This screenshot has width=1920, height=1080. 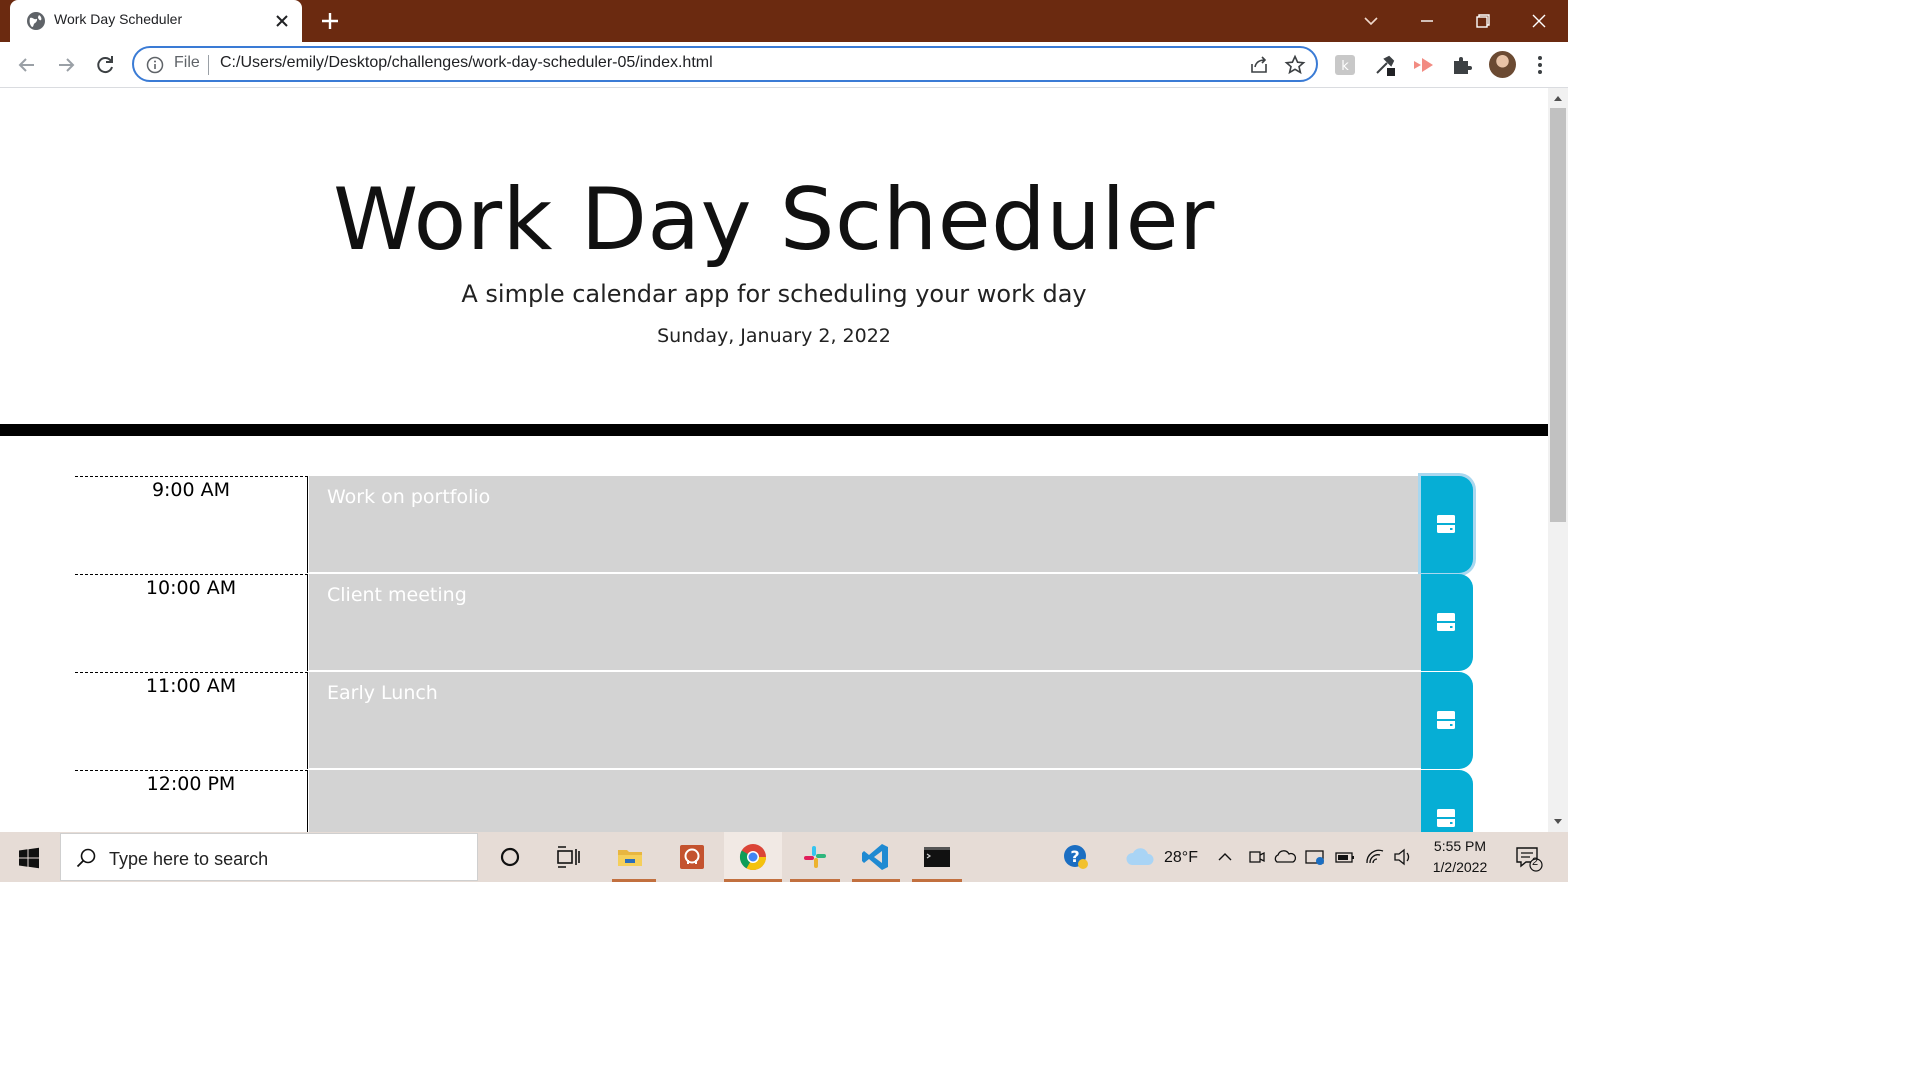 What do you see at coordinates (1558, 822) in the screenshot?
I see `scroll-down-arrow-icon` at bounding box center [1558, 822].